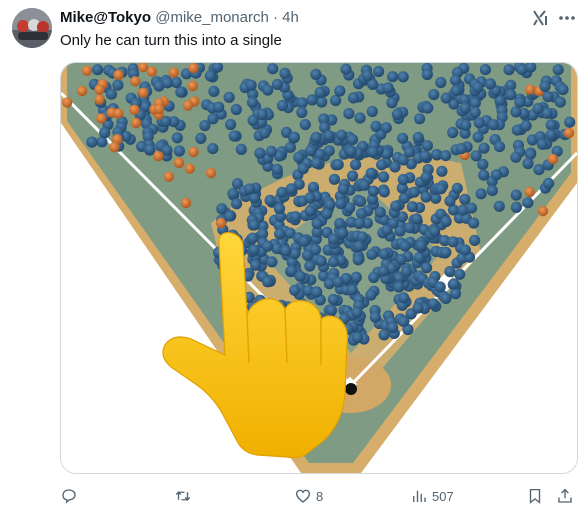 The height and width of the screenshot is (516, 588). I want to click on like-button: 8, so click(308, 496).